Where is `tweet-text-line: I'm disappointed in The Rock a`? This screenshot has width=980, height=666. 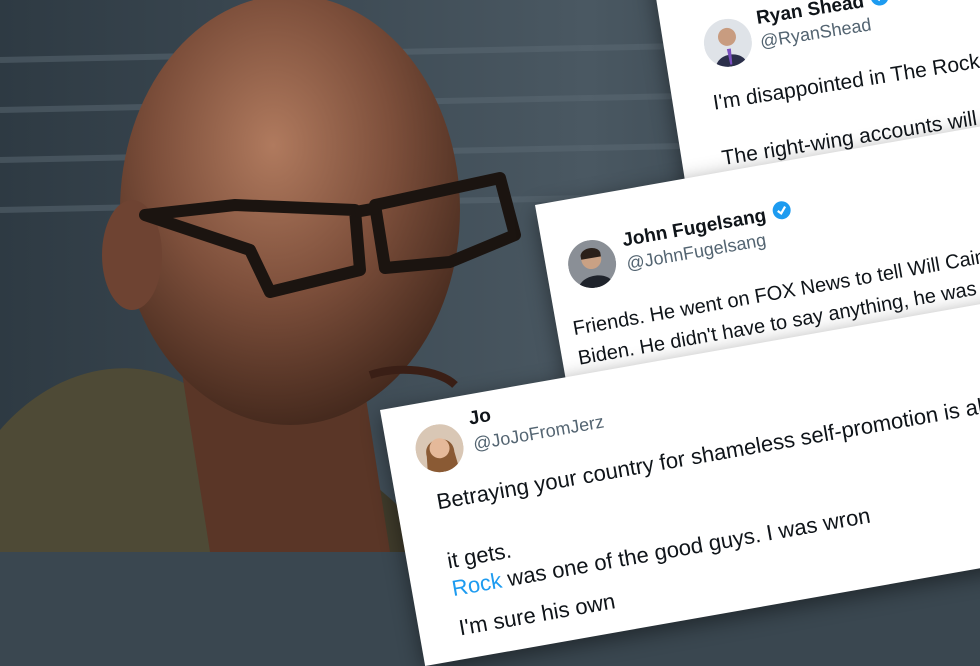
tweet-text-line: I'm disappointed in The Rock a is located at coordinates (845, 81).